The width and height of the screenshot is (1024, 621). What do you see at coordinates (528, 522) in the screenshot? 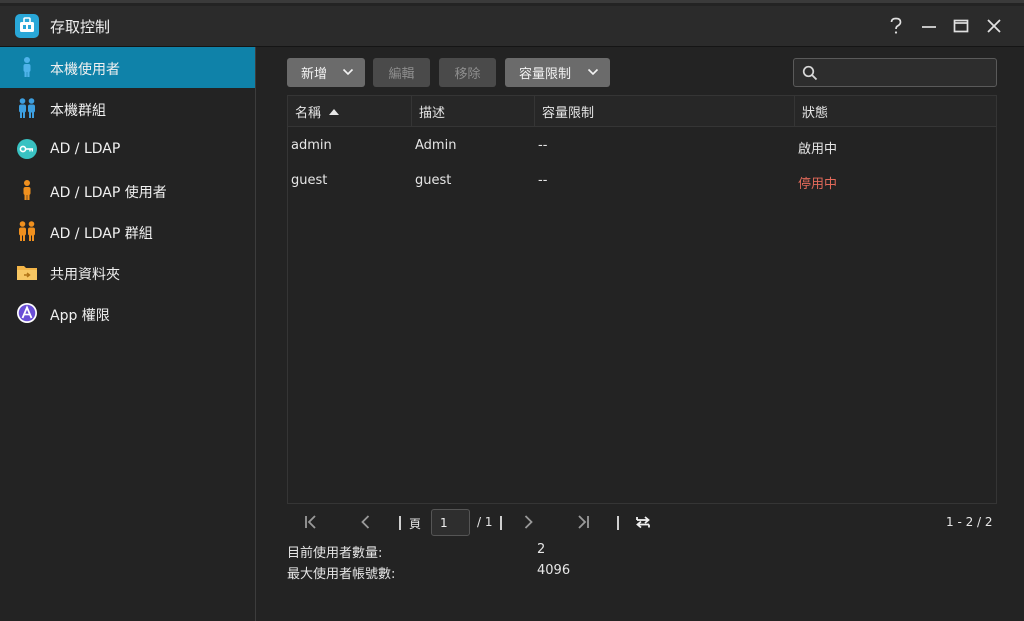
I see `next-page-icon` at bounding box center [528, 522].